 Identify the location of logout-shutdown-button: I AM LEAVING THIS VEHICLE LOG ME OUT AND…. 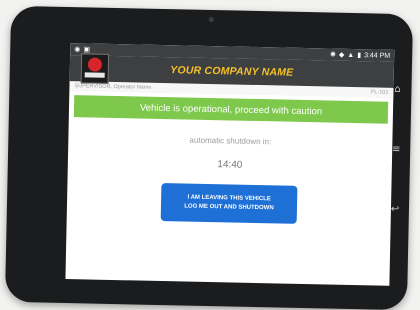
(229, 203).